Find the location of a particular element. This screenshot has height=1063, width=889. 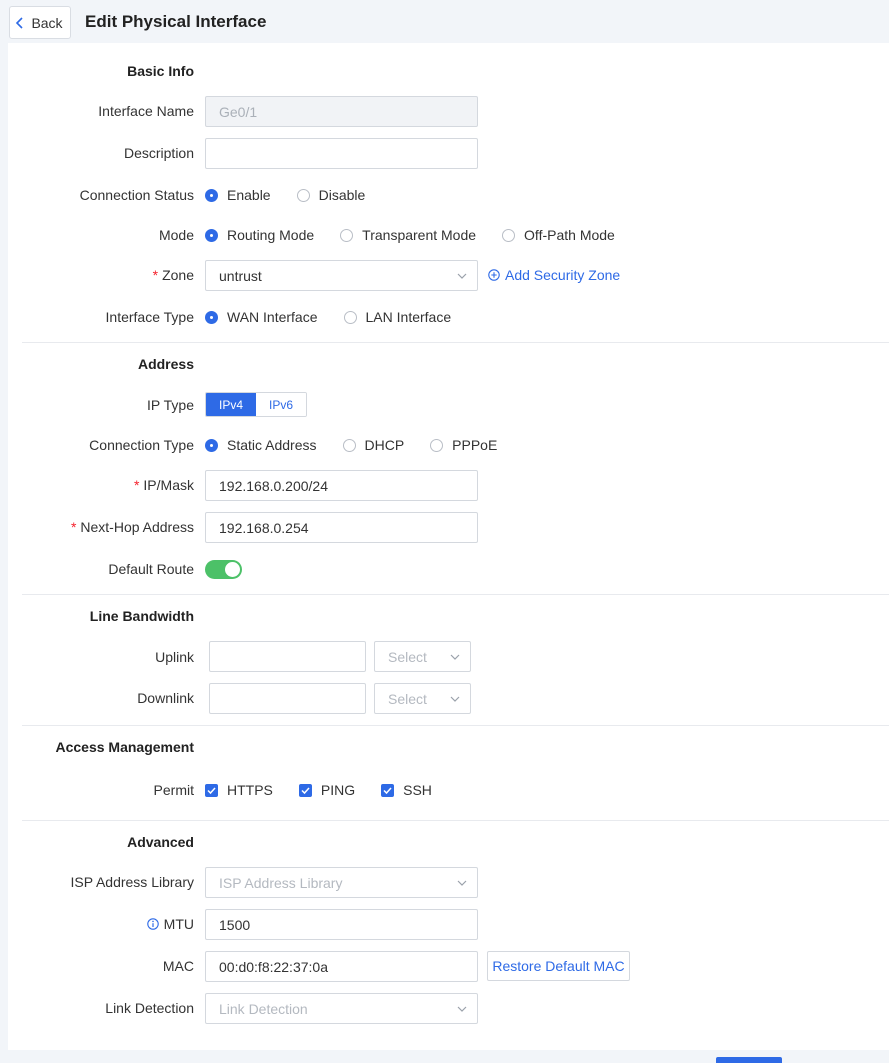

connection-type-pppoe-option: PPPoE is located at coordinates (463, 445).